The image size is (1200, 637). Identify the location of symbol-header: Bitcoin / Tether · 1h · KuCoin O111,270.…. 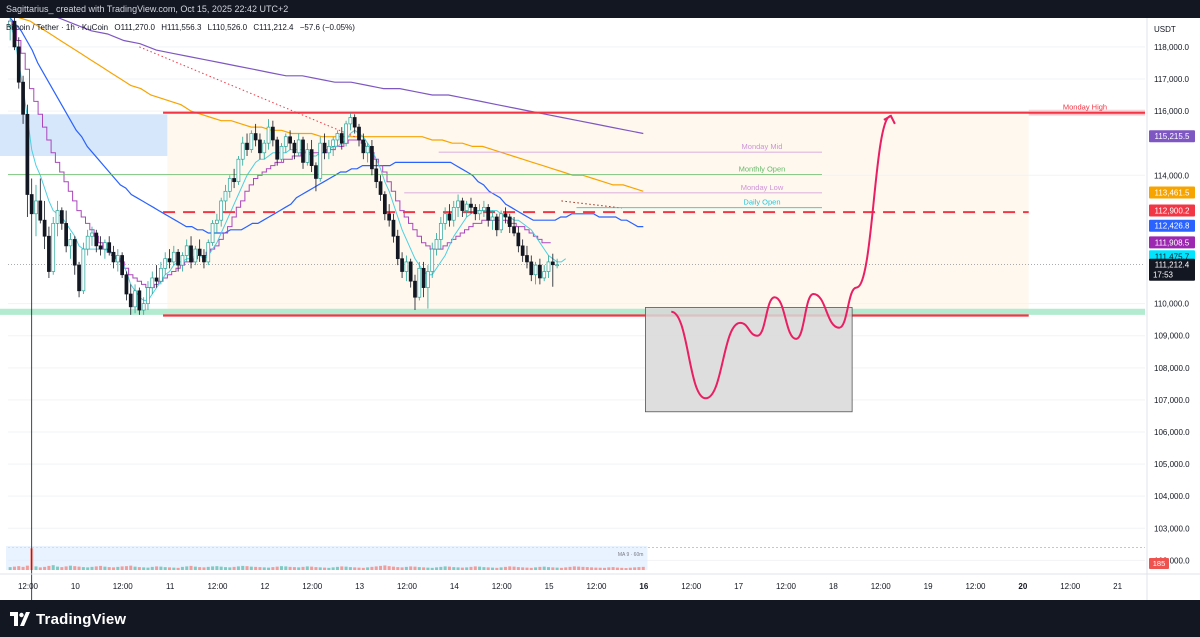
(180, 27).